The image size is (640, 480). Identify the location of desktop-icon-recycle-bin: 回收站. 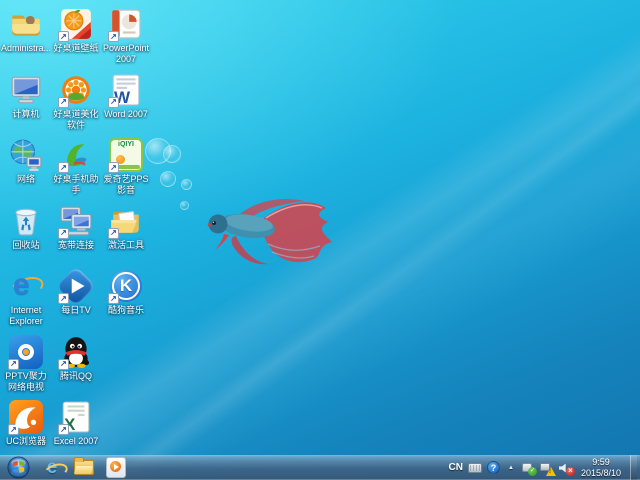
(26, 236).